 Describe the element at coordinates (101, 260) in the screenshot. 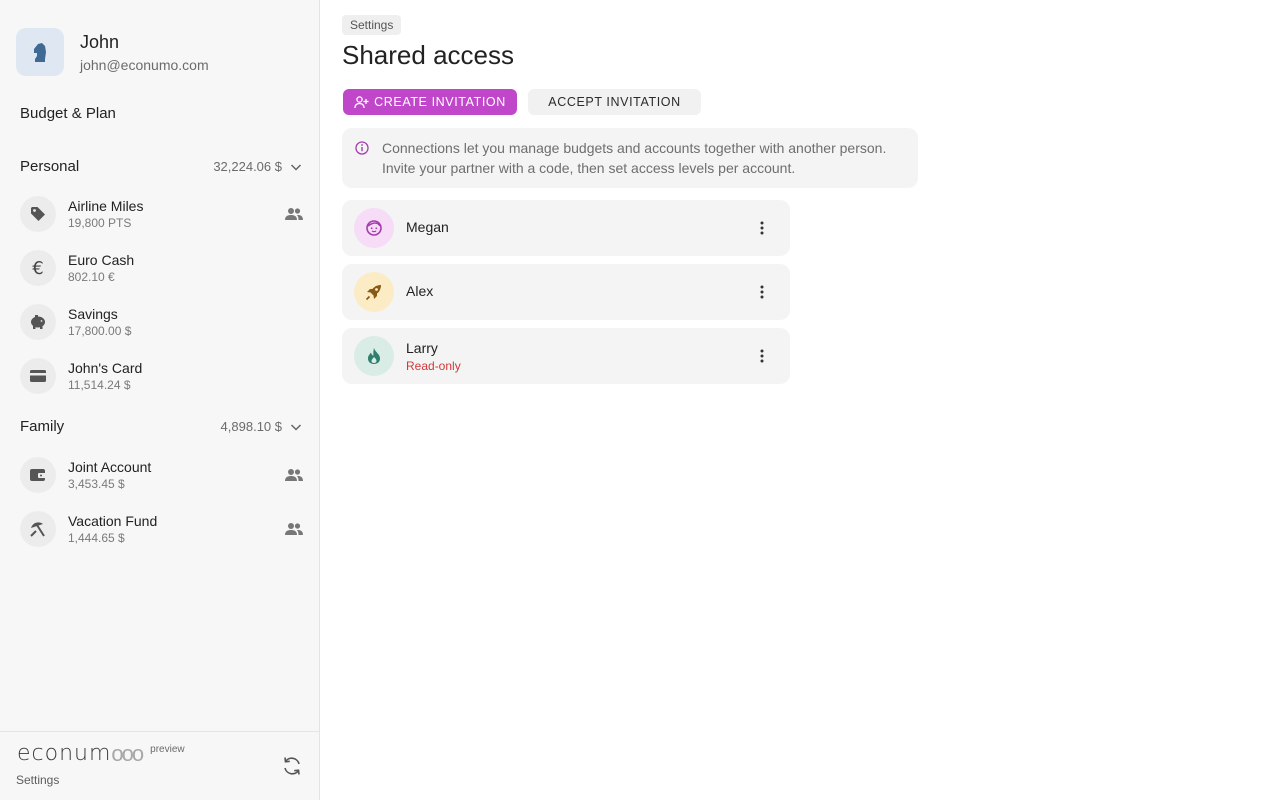

I see `account-name: Euro Cash` at that location.